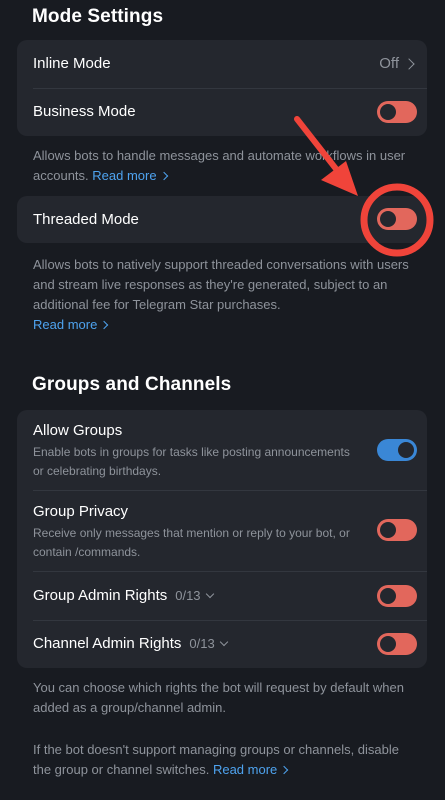 The height and width of the screenshot is (800, 445). What do you see at coordinates (84, 111) in the screenshot?
I see `business-mode-label: Business Mode` at bounding box center [84, 111].